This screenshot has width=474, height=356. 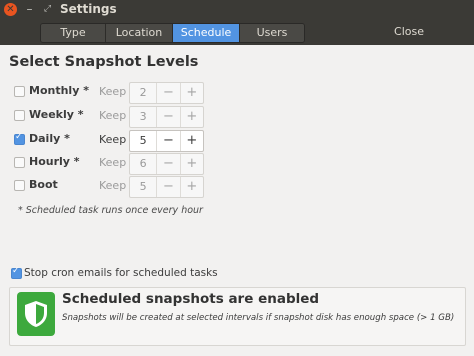 I want to click on level-row-weekly: Weekly * Keep 3 − +, so click(x=237, y=117).